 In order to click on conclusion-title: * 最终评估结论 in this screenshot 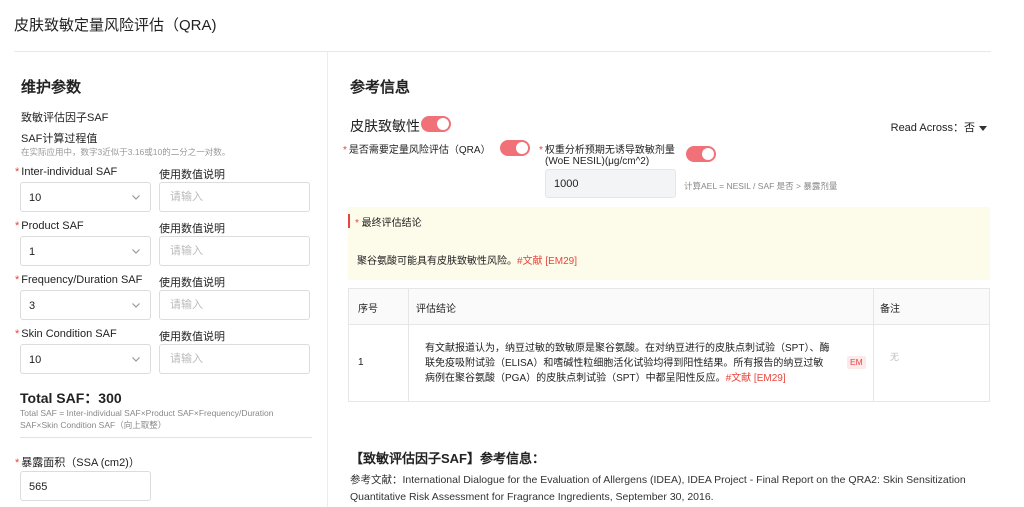, I will do `click(388, 223)`.